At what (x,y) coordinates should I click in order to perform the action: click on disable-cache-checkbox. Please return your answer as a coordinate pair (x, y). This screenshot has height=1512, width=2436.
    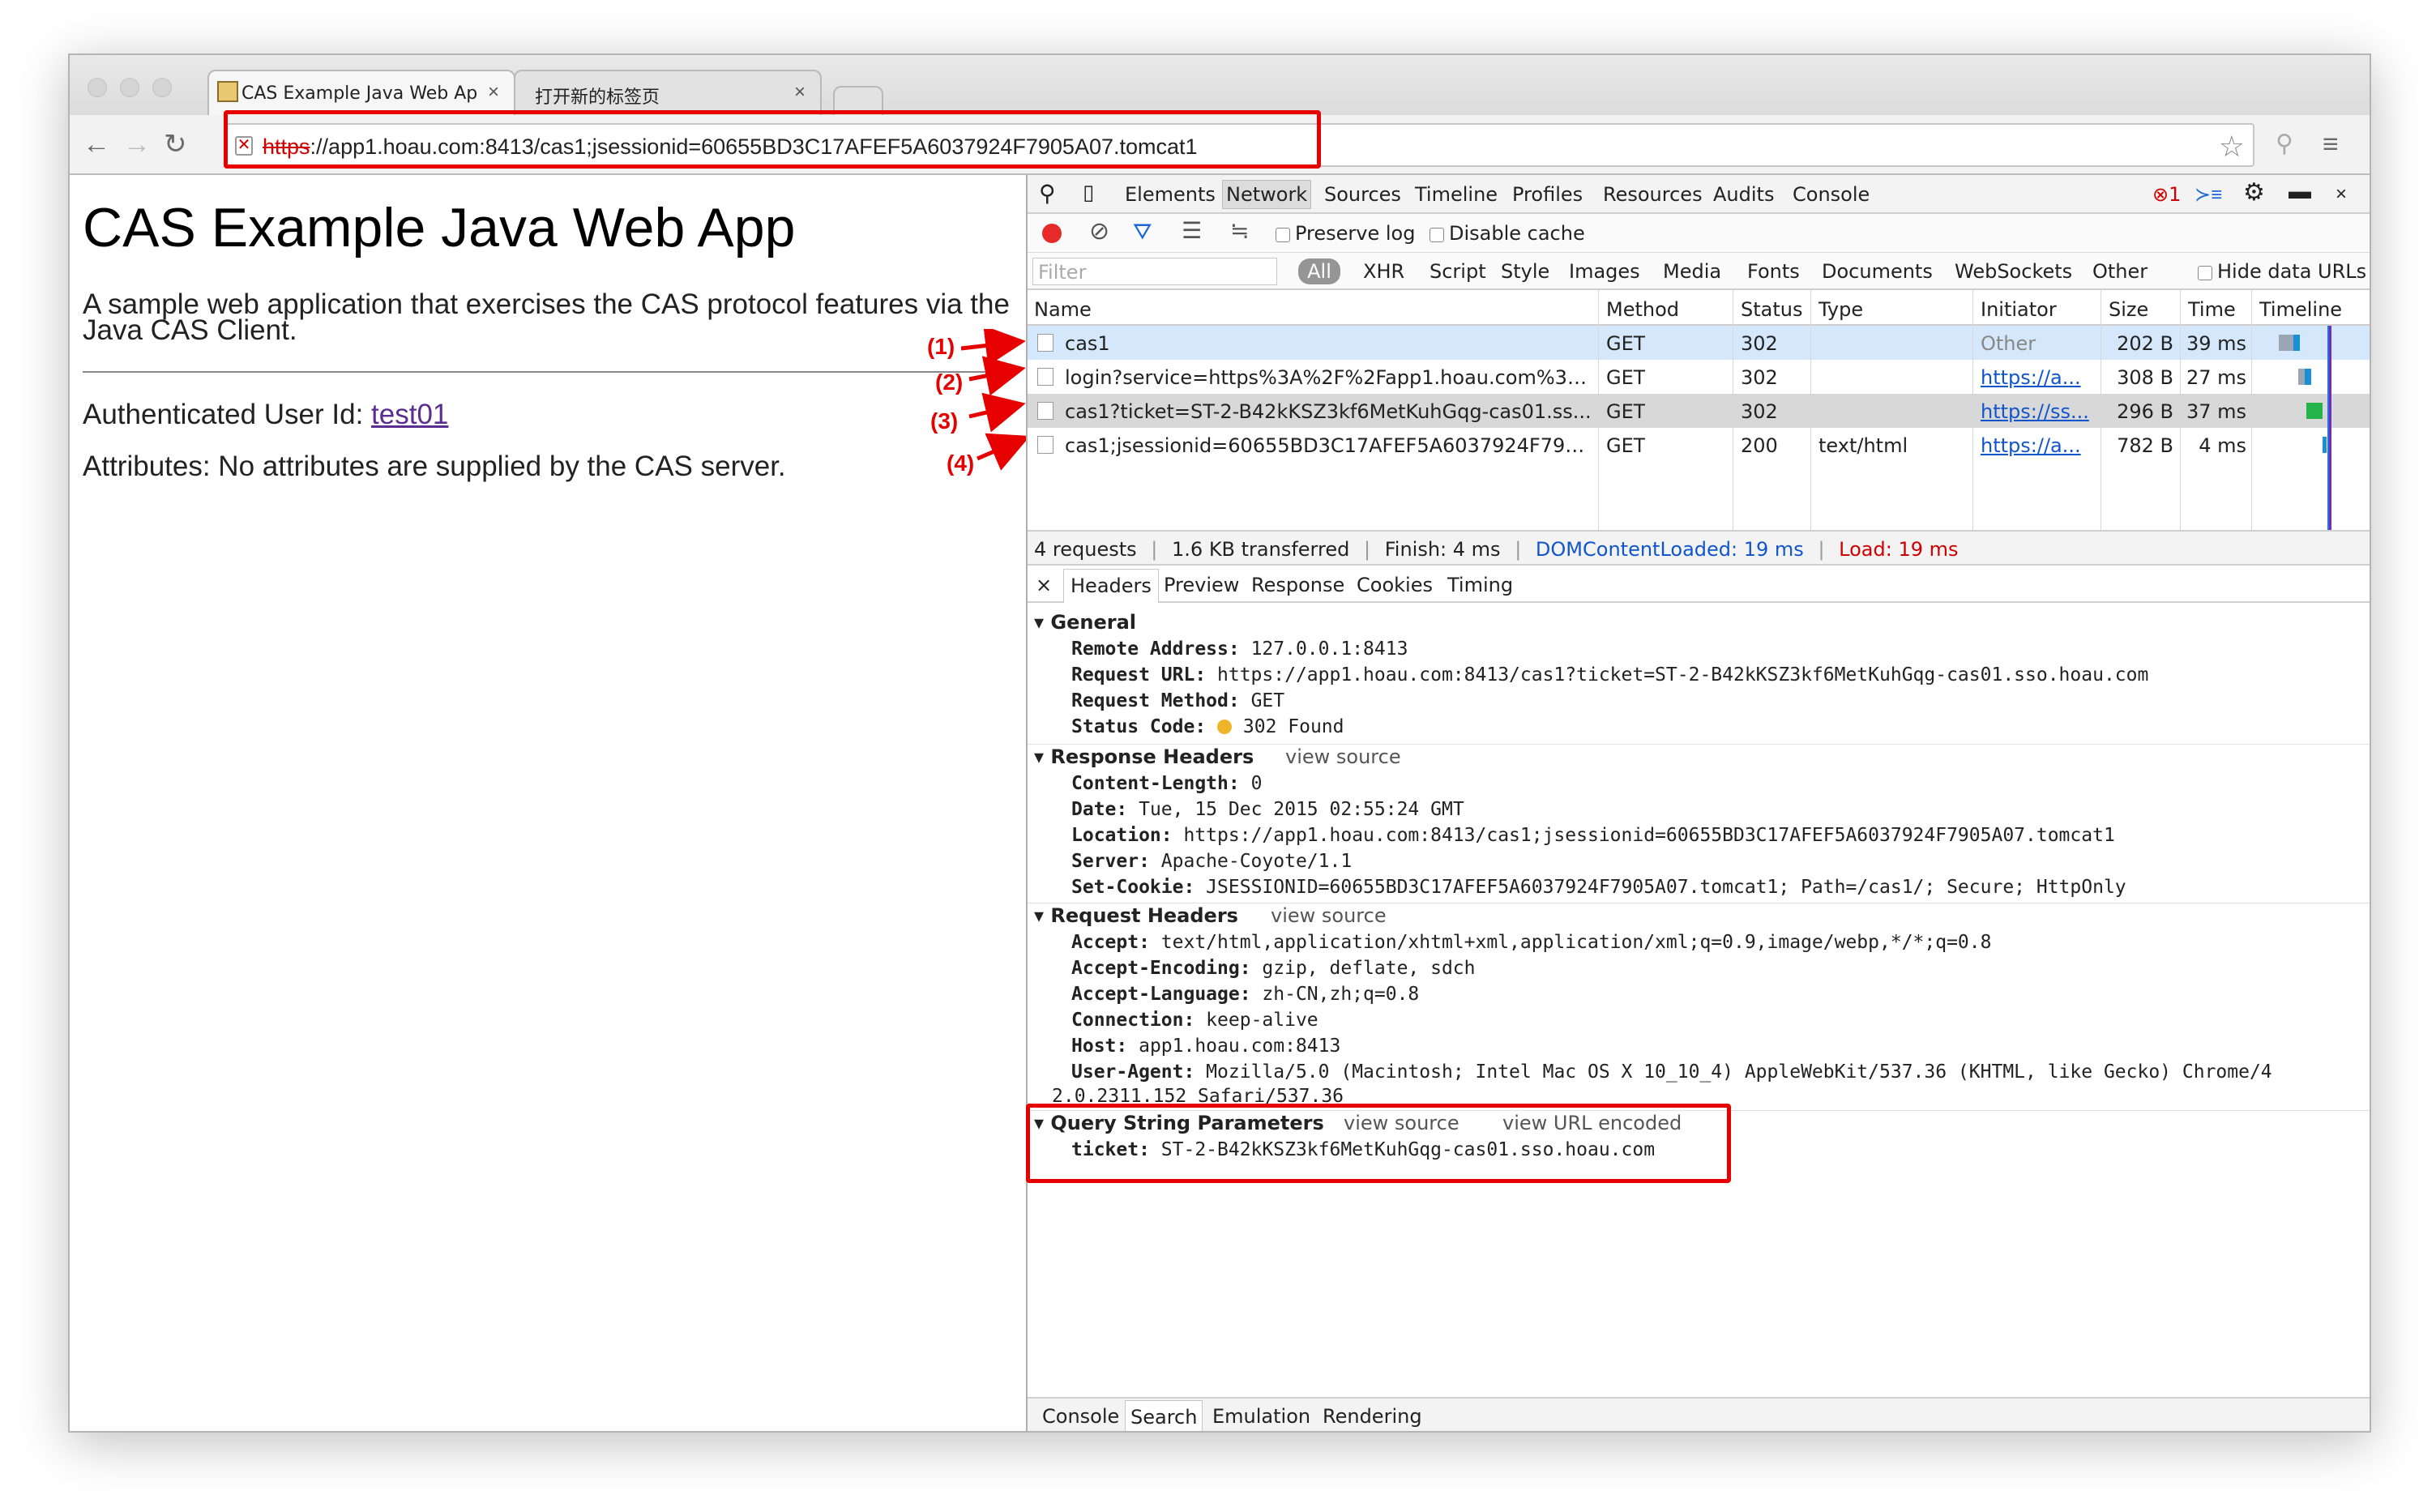
    Looking at the image, I should click on (1437, 235).